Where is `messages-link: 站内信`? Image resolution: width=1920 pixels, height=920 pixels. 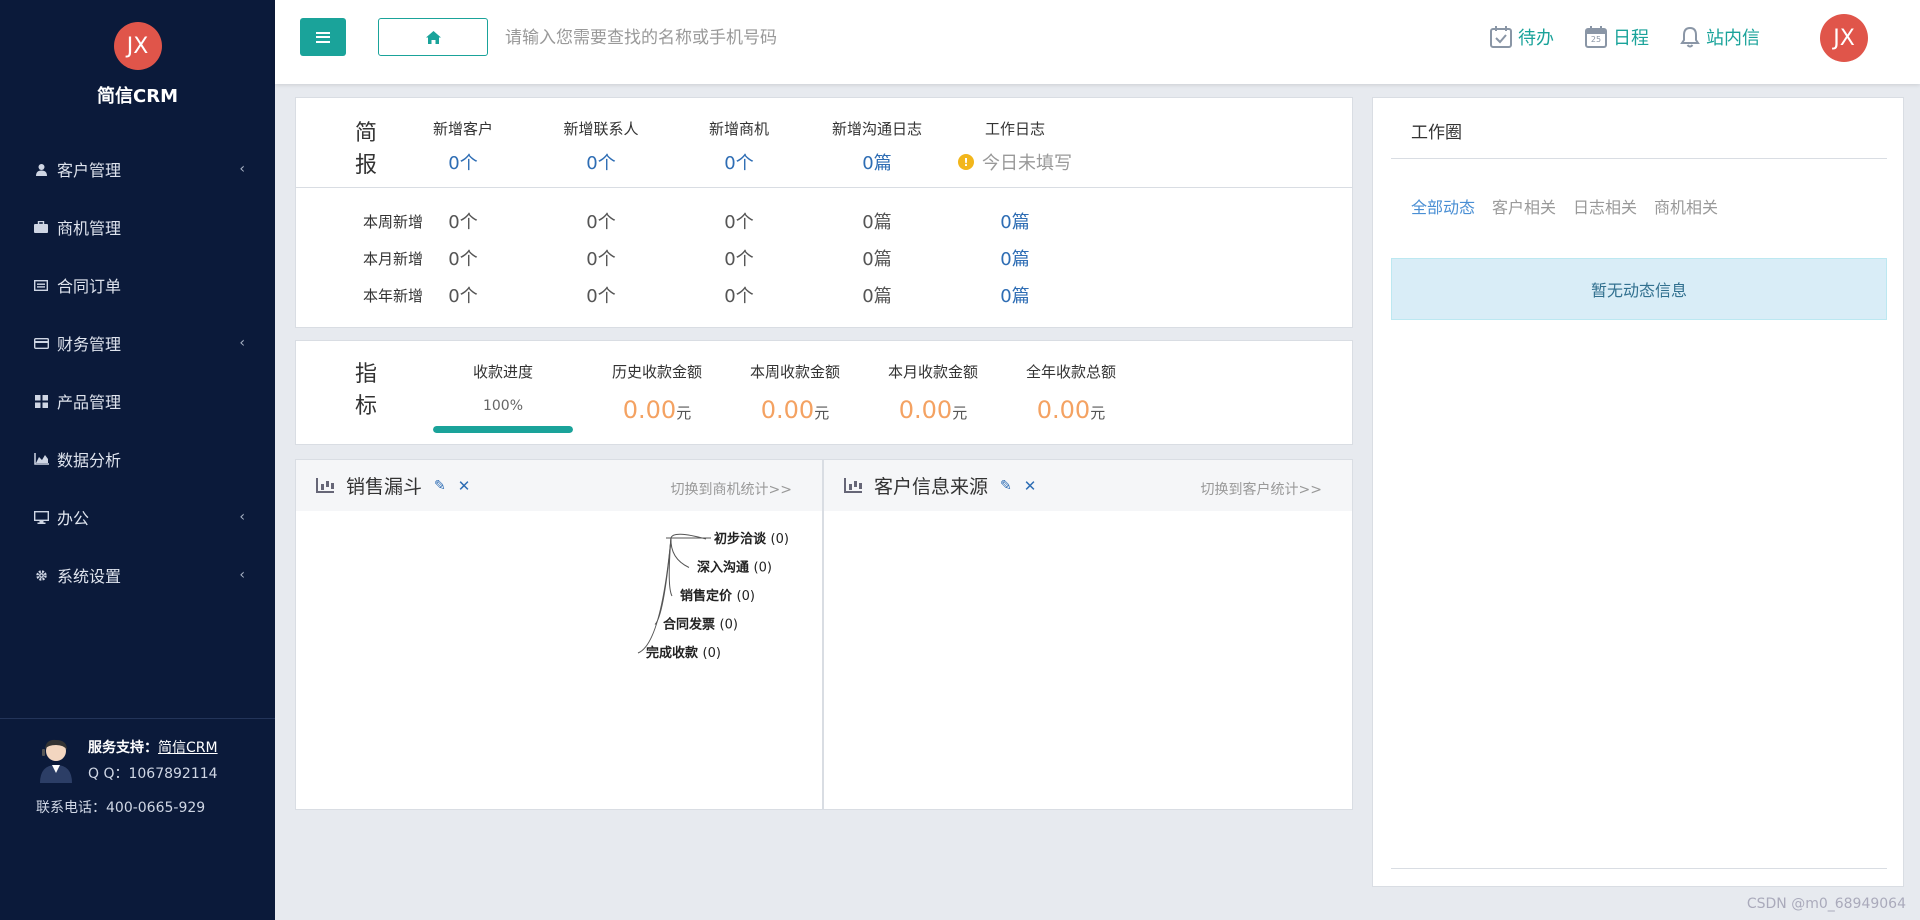 messages-link: 站内信 is located at coordinates (1720, 37).